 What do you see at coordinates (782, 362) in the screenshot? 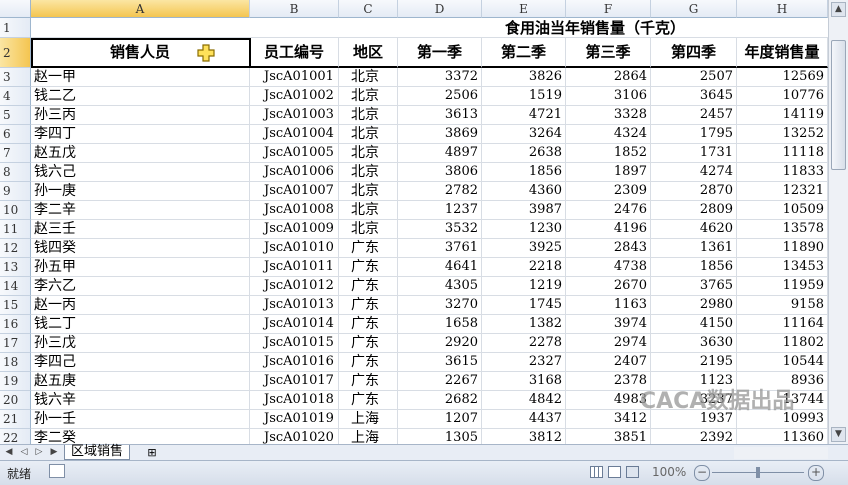
I see `table-cell: 10544` at bounding box center [782, 362].